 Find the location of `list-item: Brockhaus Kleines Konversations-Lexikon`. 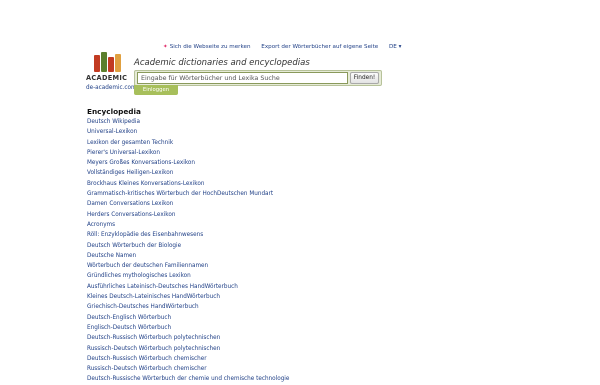

list-item: Brockhaus Kleines Konversations-Lexikon is located at coordinates (188, 184).